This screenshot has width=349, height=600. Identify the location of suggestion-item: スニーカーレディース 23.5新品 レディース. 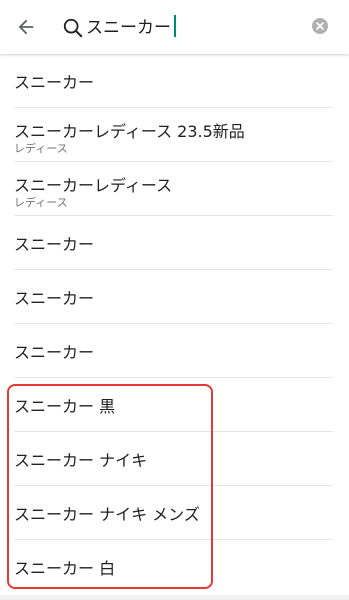
(173, 135).